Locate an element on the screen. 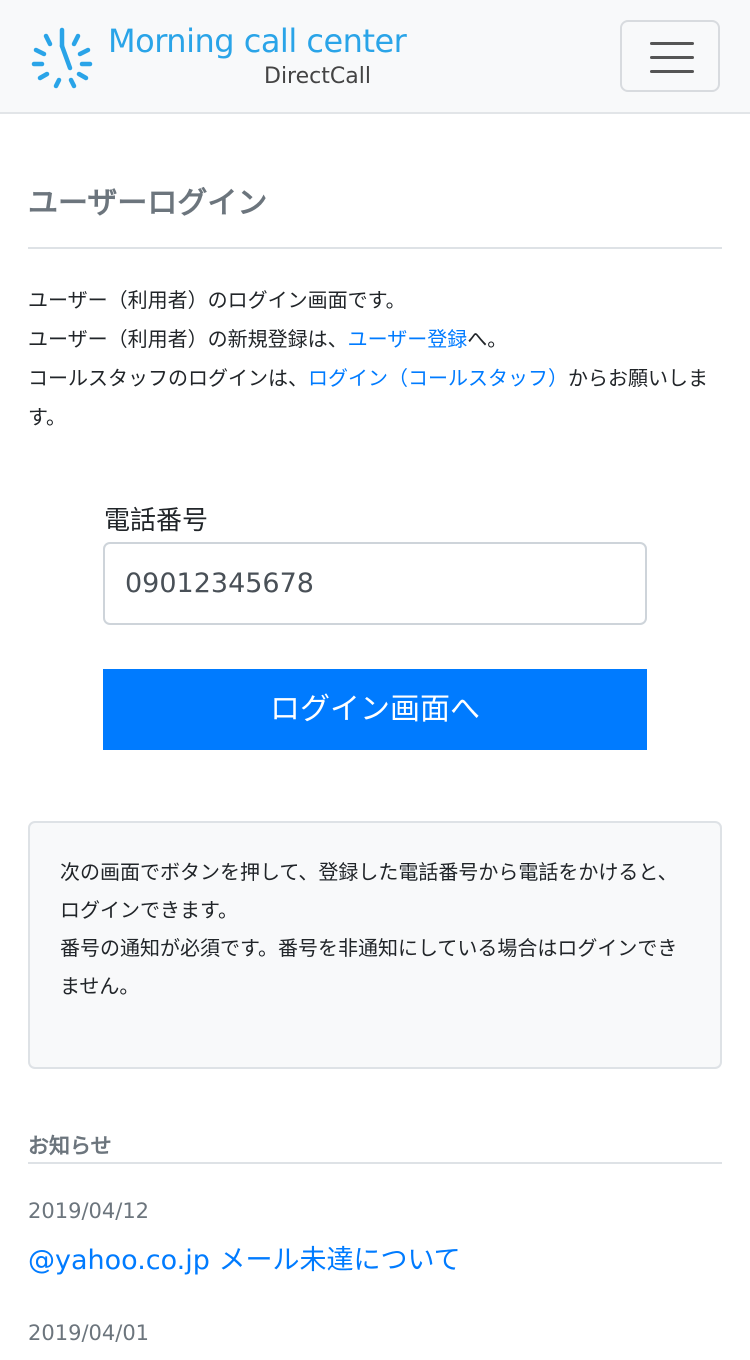  intro-line-3: コールスタッフのログインは、ログイン（コールスタッフ）からお願いします。 is located at coordinates (378, 398).